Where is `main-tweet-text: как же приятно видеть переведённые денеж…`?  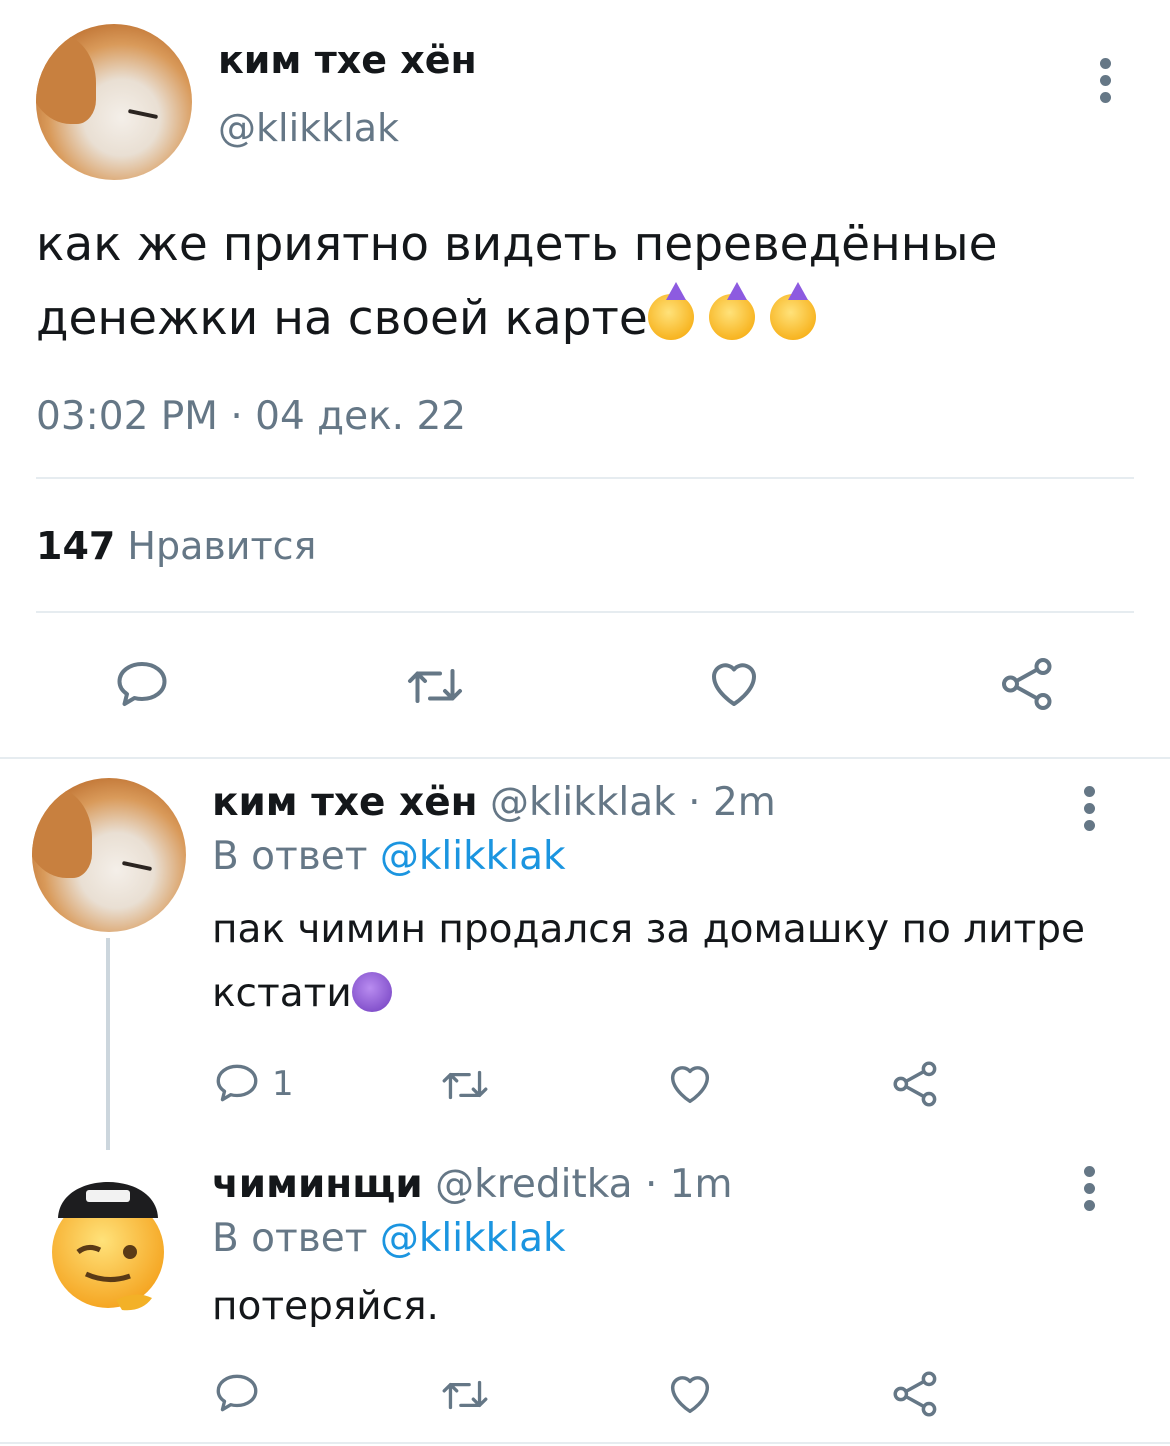 main-tweet-text: как же приятно видеть переведённые денеж… is located at coordinates (586, 282).